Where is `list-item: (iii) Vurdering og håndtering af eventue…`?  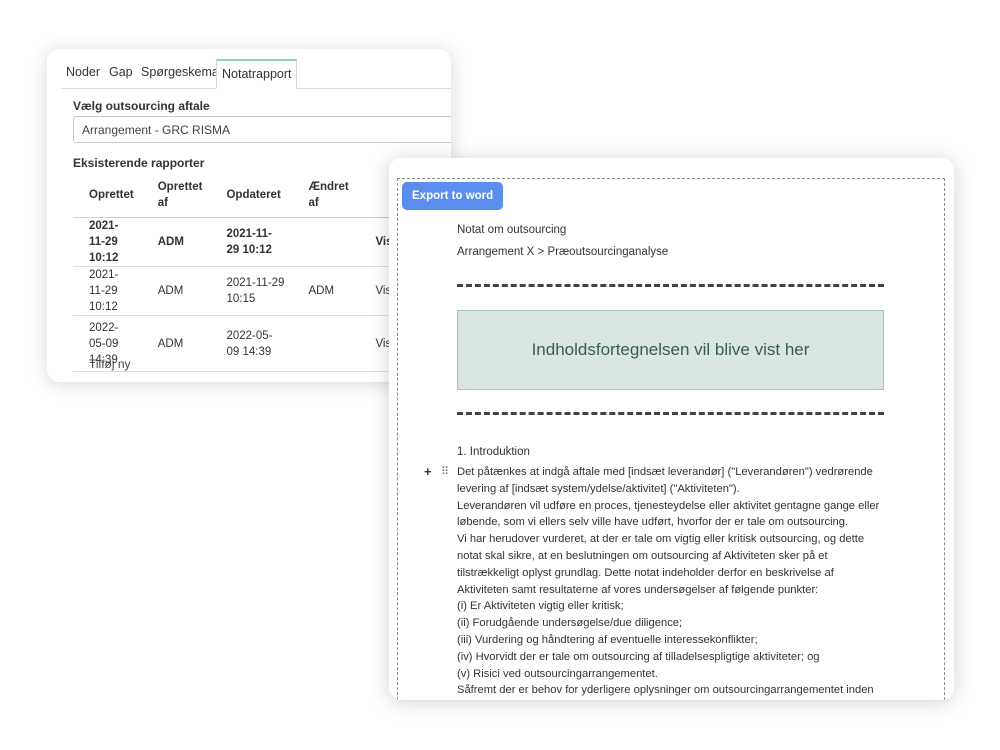 list-item: (iii) Vurdering og håndtering af eventue… is located at coordinates (607, 639).